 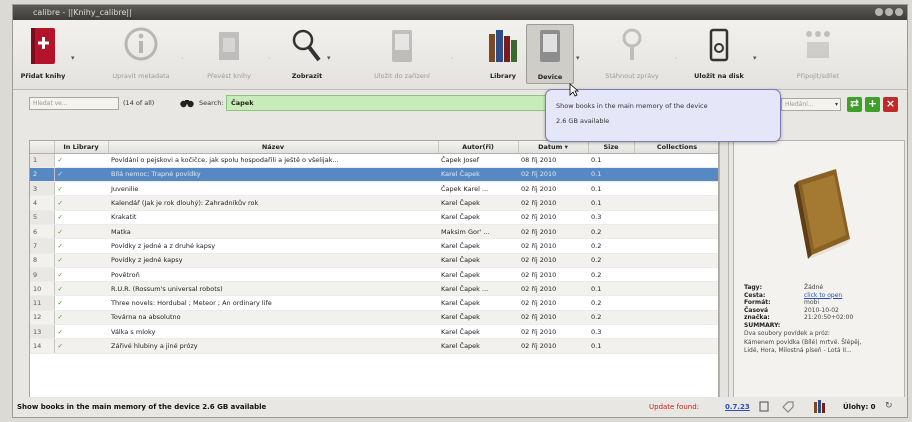 I want to click on save-search-button: ⇄, so click(x=854, y=104).